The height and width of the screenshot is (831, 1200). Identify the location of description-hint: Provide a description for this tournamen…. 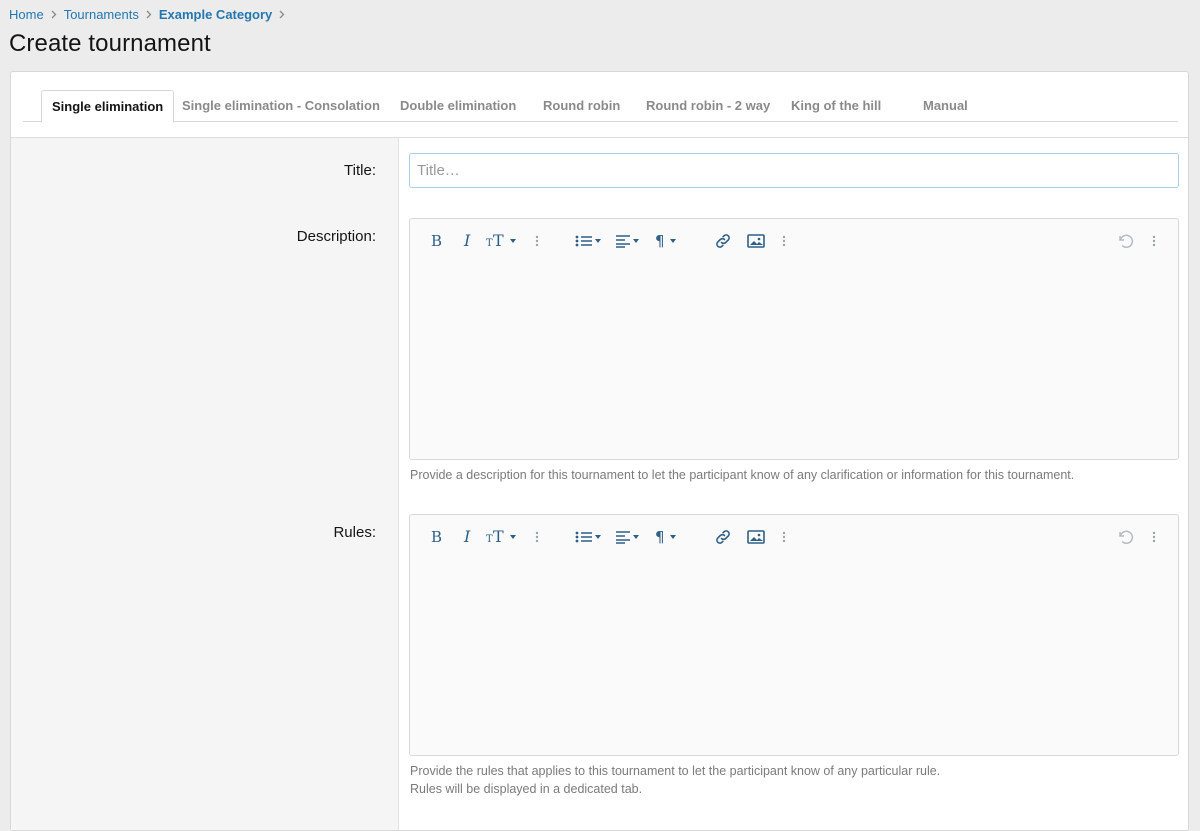
(742, 475).